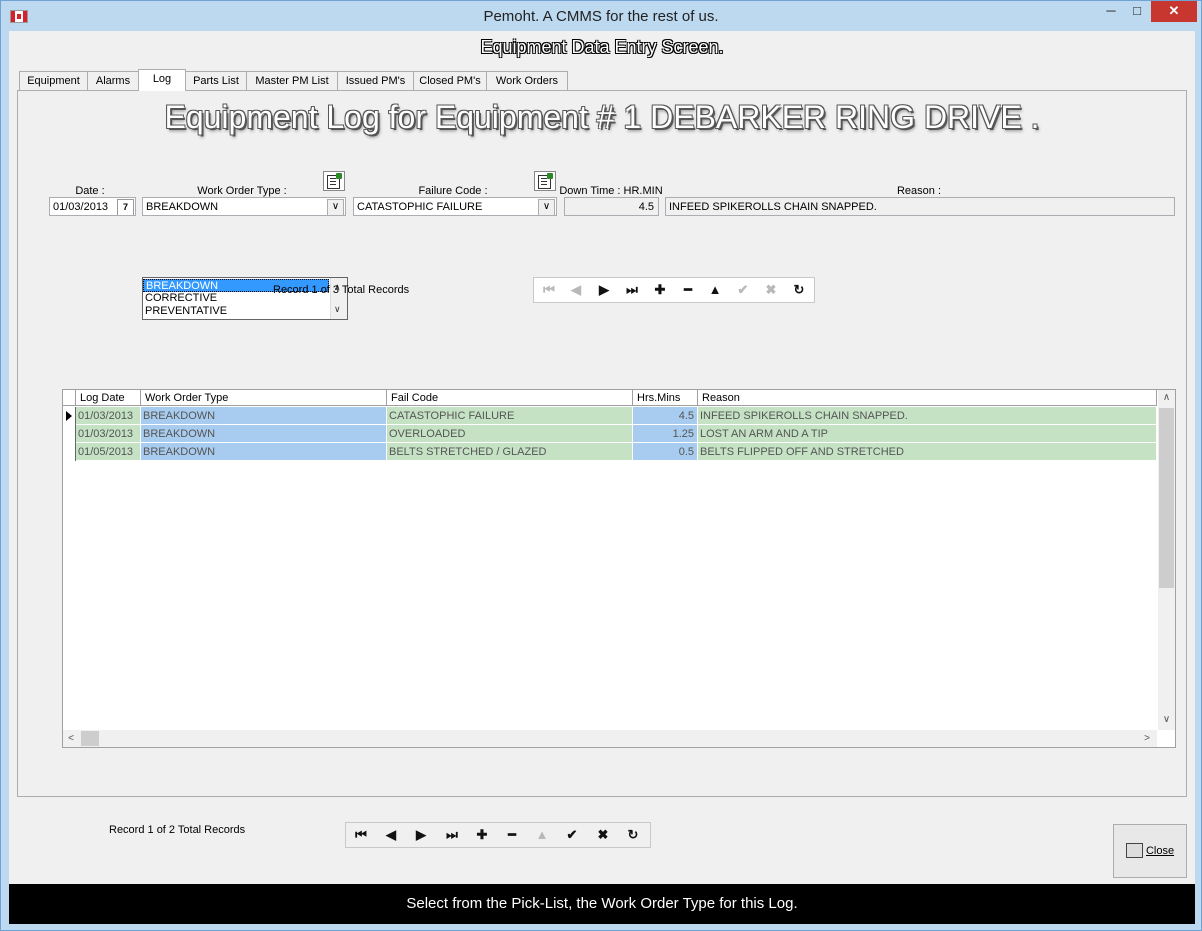  Describe the element at coordinates (292, 80) in the screenshot. I see `tab-master-pm-list: Master PM List` at that location.